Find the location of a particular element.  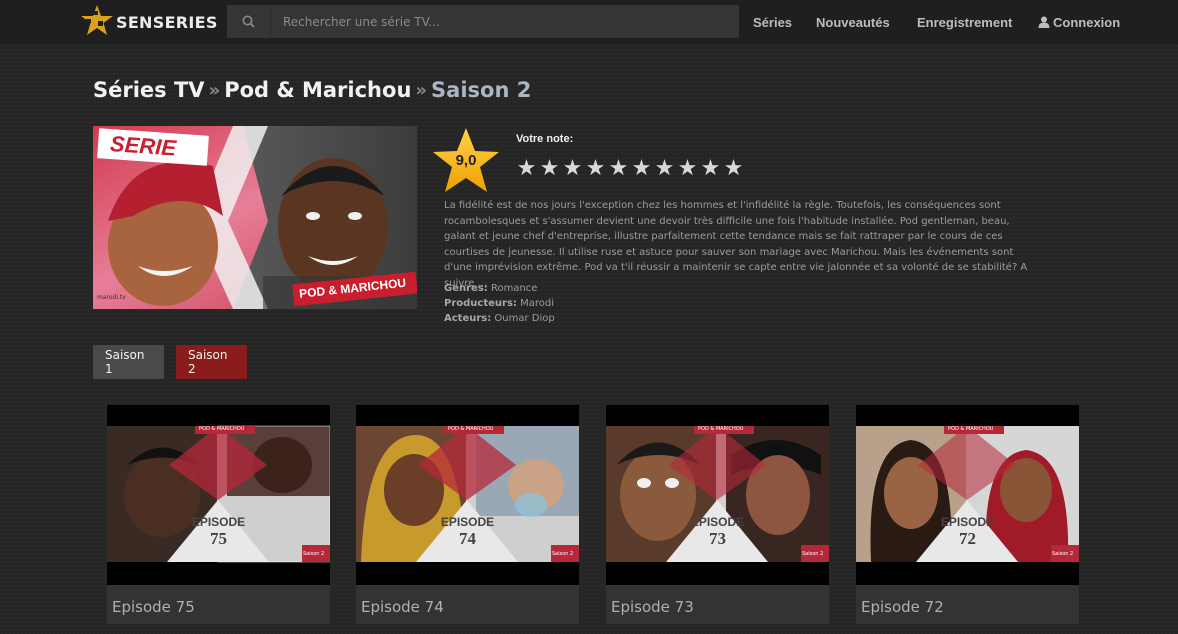

nav-login-link: Connexion is located at coordinates (1079, 22).